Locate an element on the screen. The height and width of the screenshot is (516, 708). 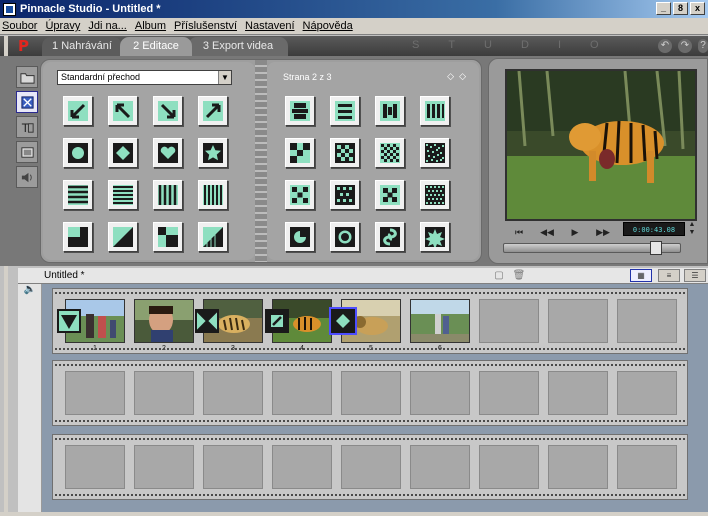
titles-tab: T is located at coordinates (27, 127).